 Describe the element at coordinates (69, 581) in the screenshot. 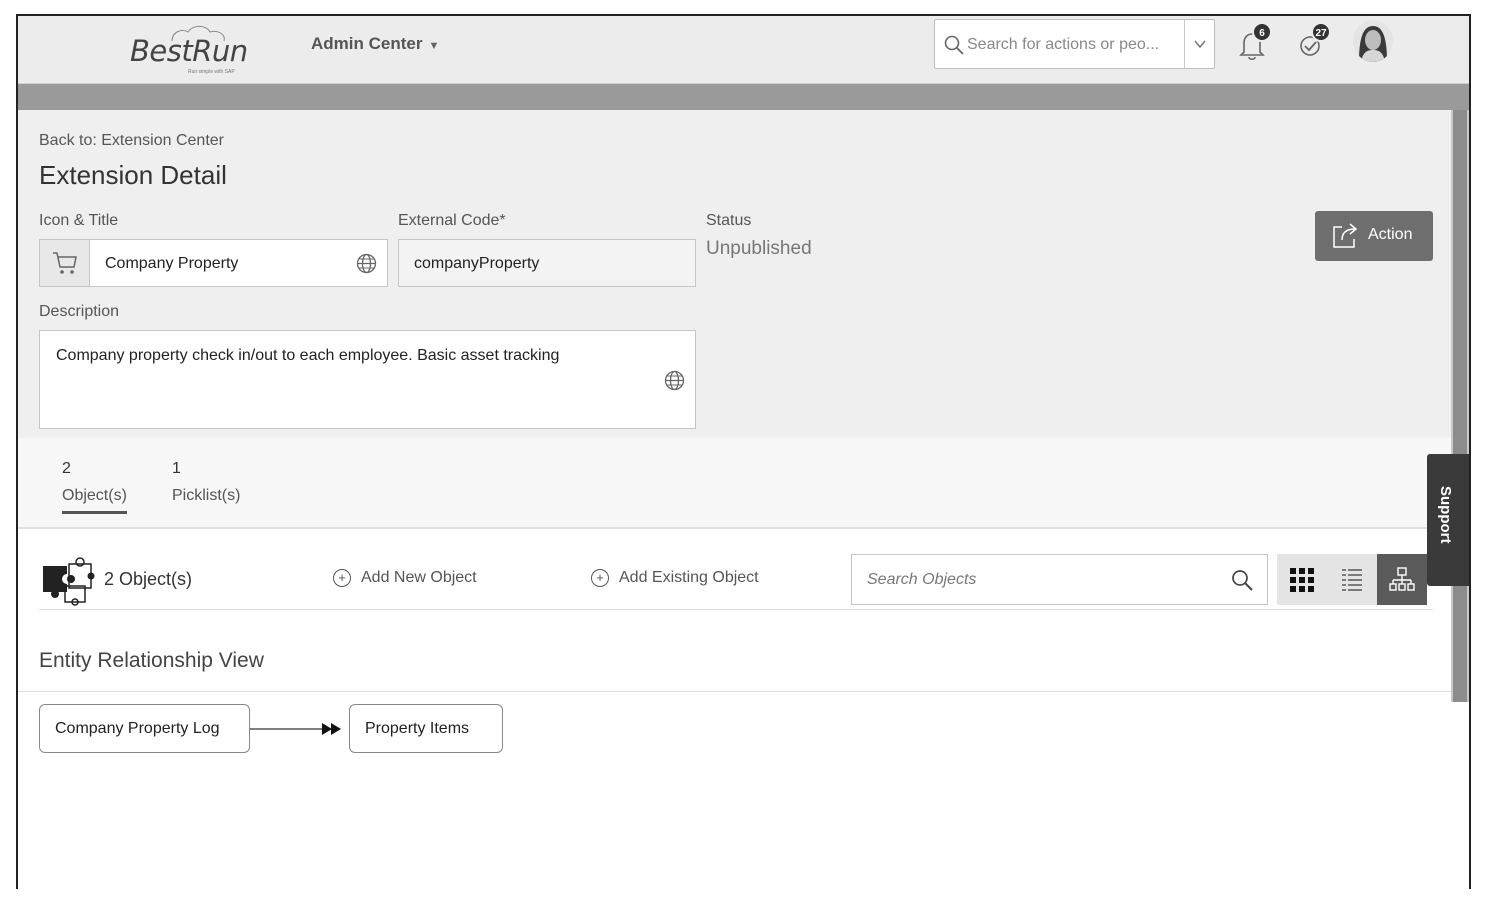

I see `puzzle-objects-icon` at that location.